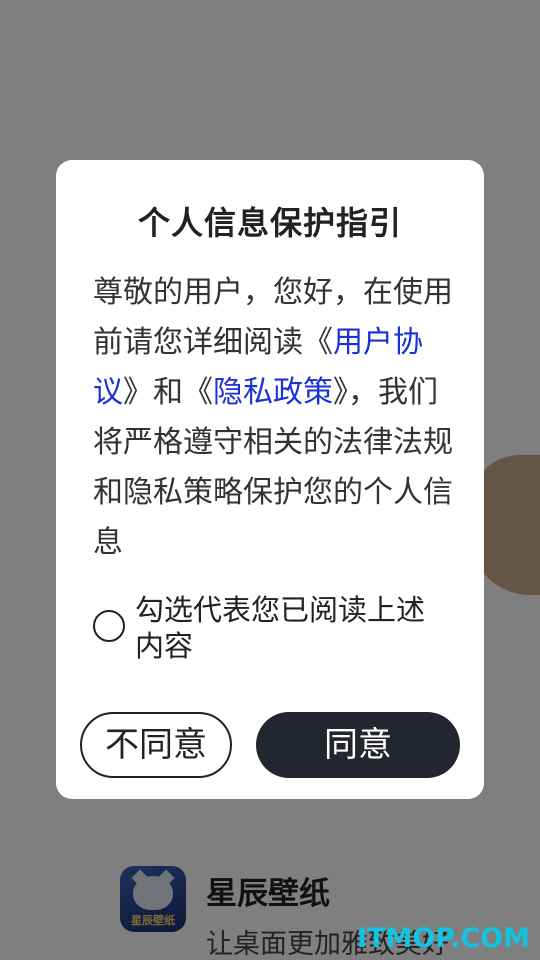  Describe the element at coordinates (109, 626) in the screenshot. I see `consent-radio-icon` at that location.